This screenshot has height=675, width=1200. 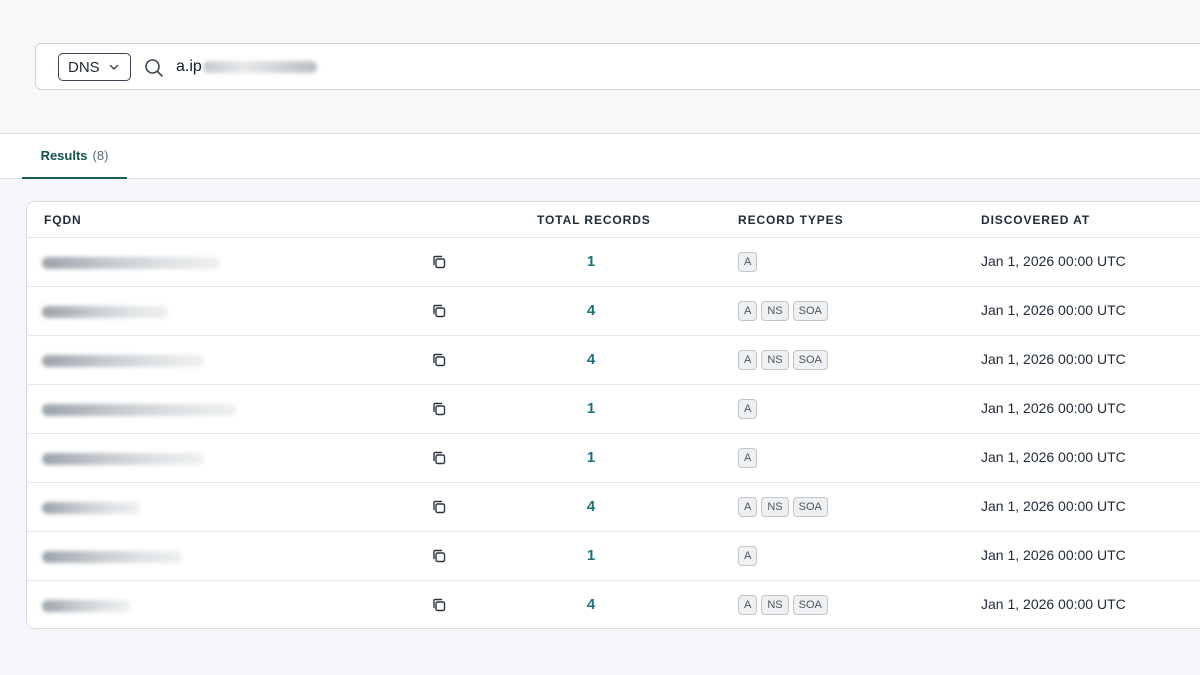 I want to click on search-icon, so click(x=154, y=68).